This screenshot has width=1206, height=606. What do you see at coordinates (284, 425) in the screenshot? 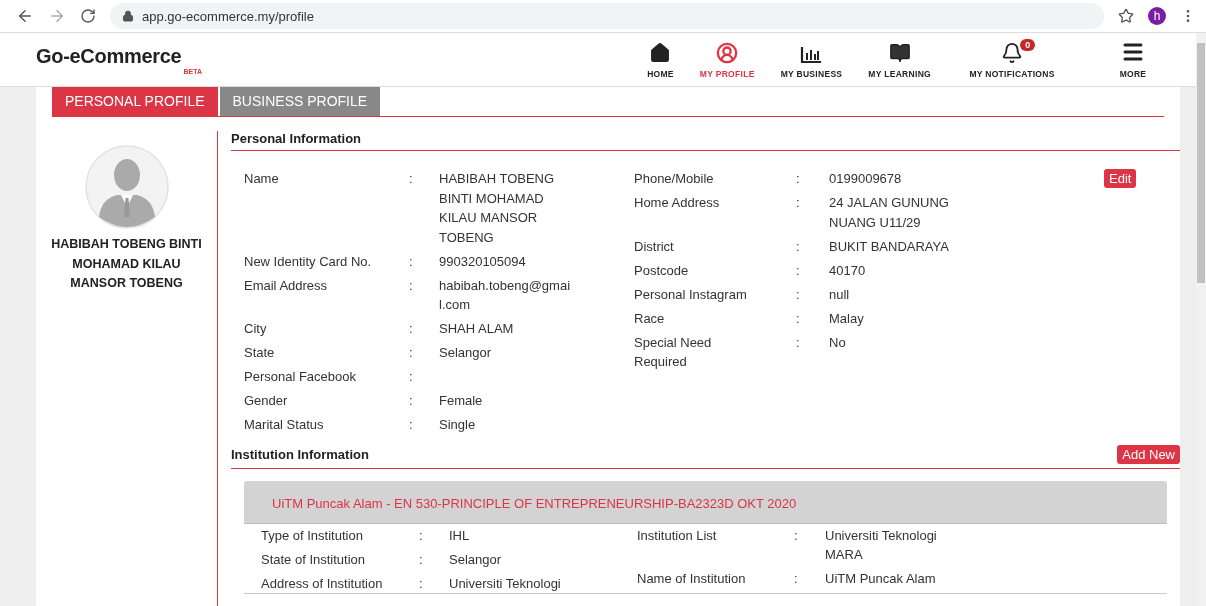
I see `field-label: Marital Status` at bounding box center [284, 425].